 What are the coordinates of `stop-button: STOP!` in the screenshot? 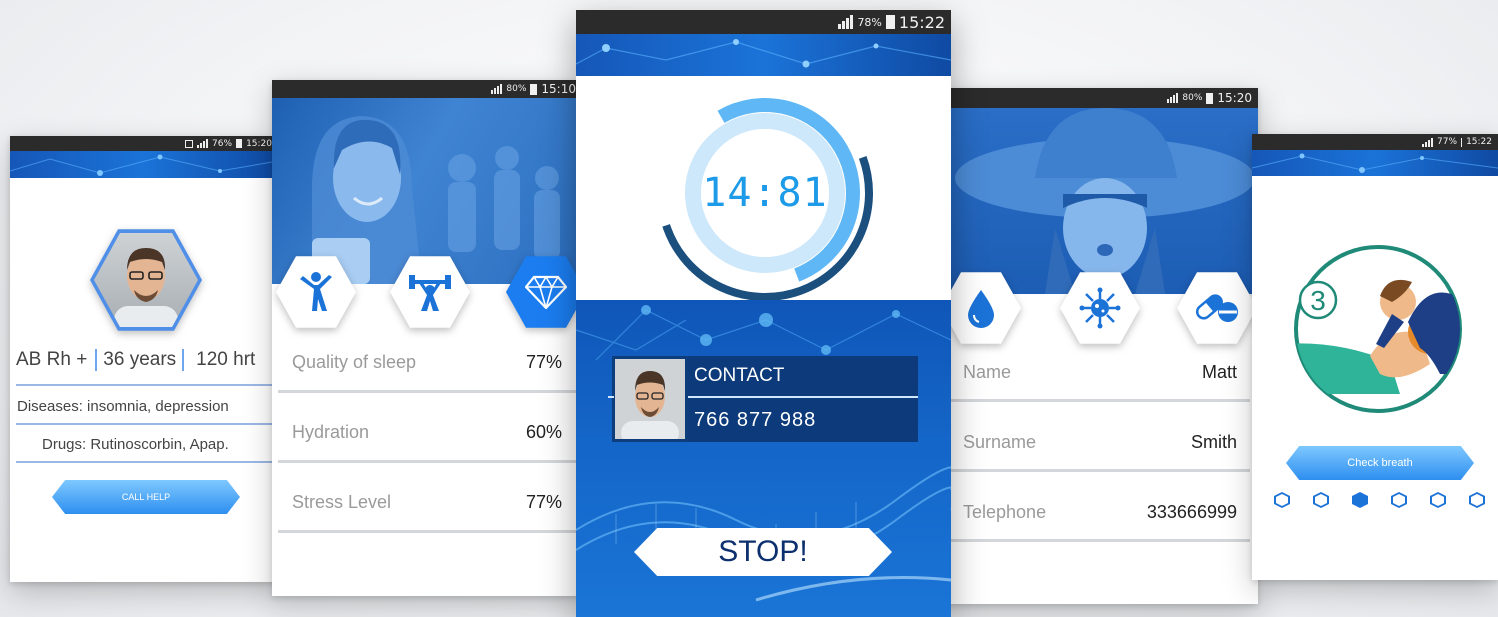 It's located at (763, 552).